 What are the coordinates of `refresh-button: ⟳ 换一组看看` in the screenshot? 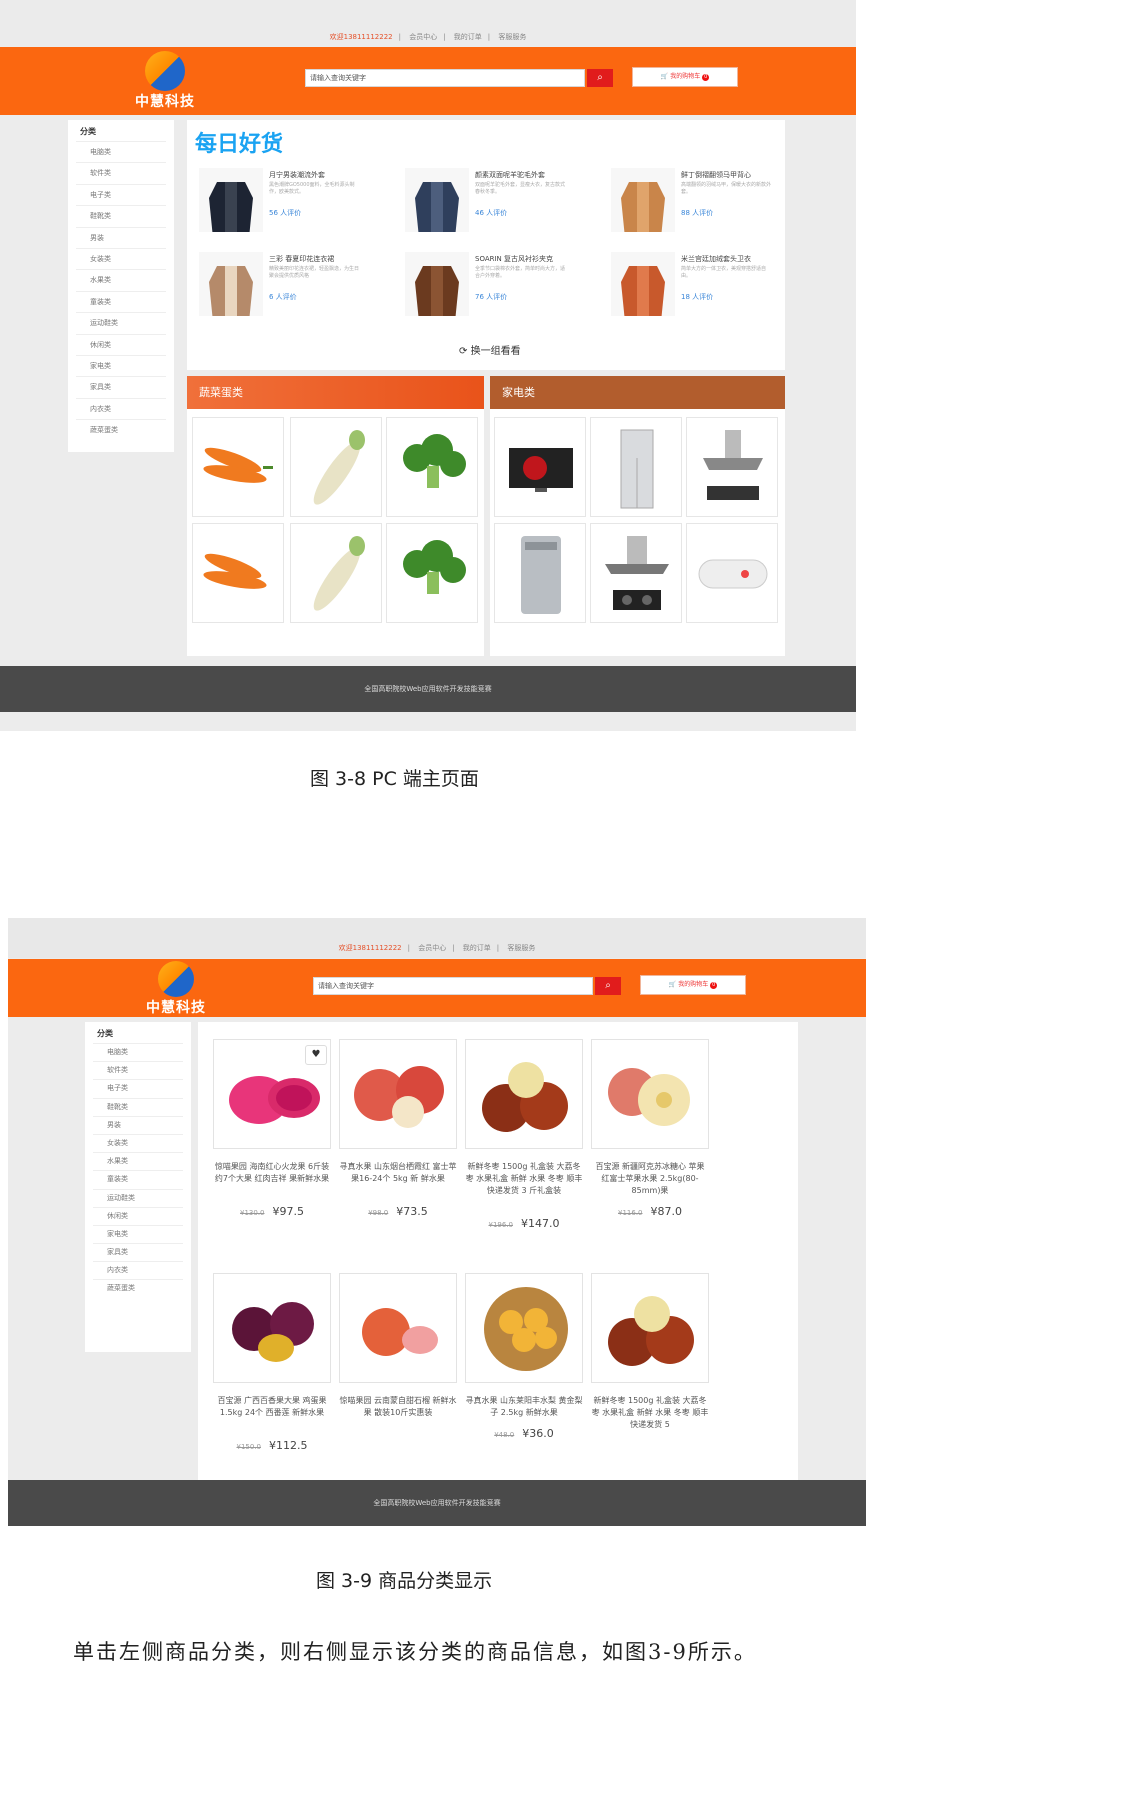 It's located at (490, 349).